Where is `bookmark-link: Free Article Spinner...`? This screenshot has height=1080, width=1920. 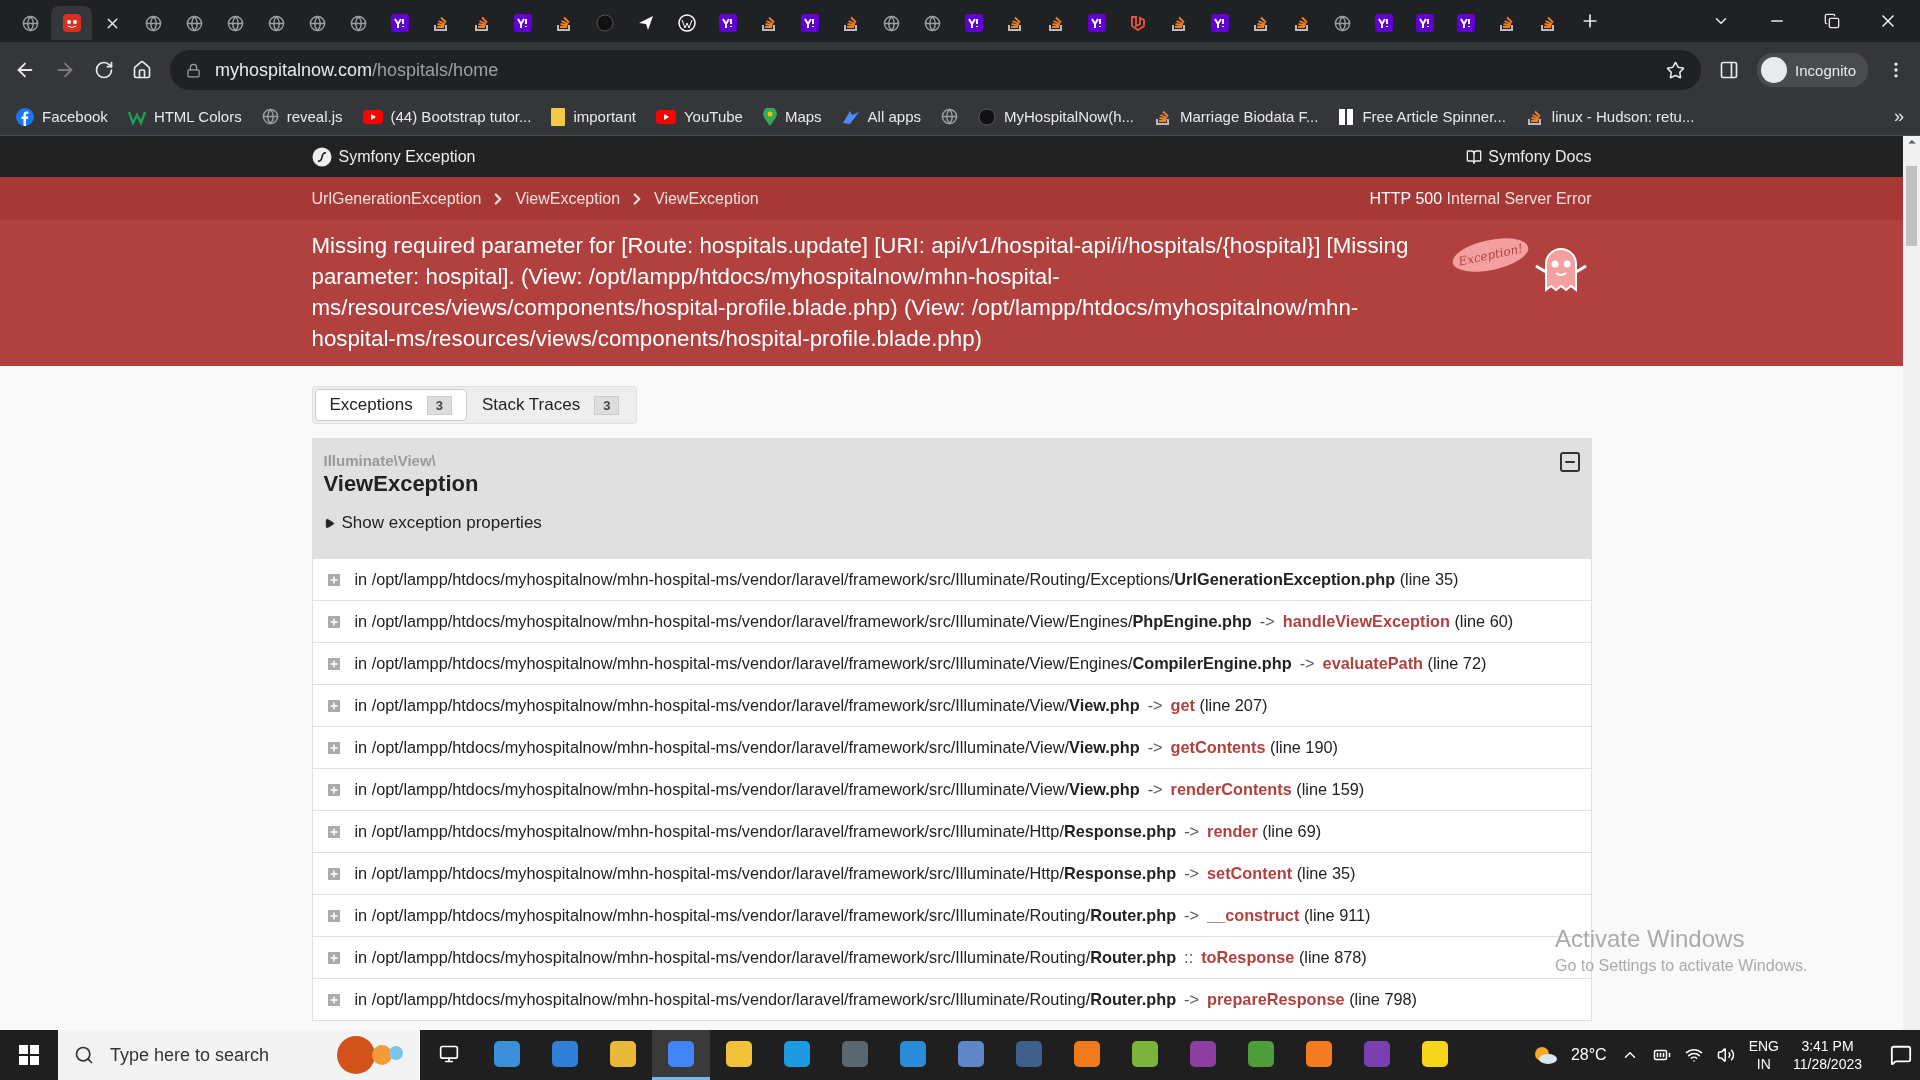
bookmark-link: Free Article Spinner... is located at coordinates (1422, 116).